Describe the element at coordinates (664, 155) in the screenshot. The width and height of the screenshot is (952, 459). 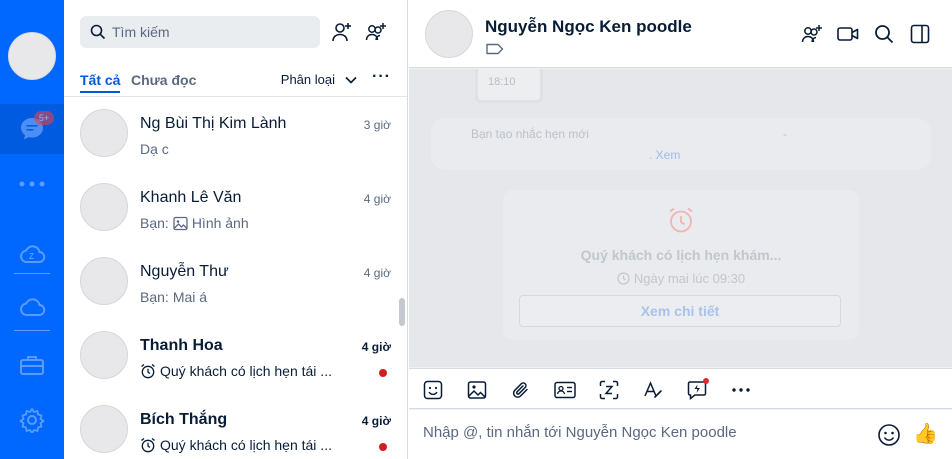
I see `reminder-view-link: . Xem` at that location.